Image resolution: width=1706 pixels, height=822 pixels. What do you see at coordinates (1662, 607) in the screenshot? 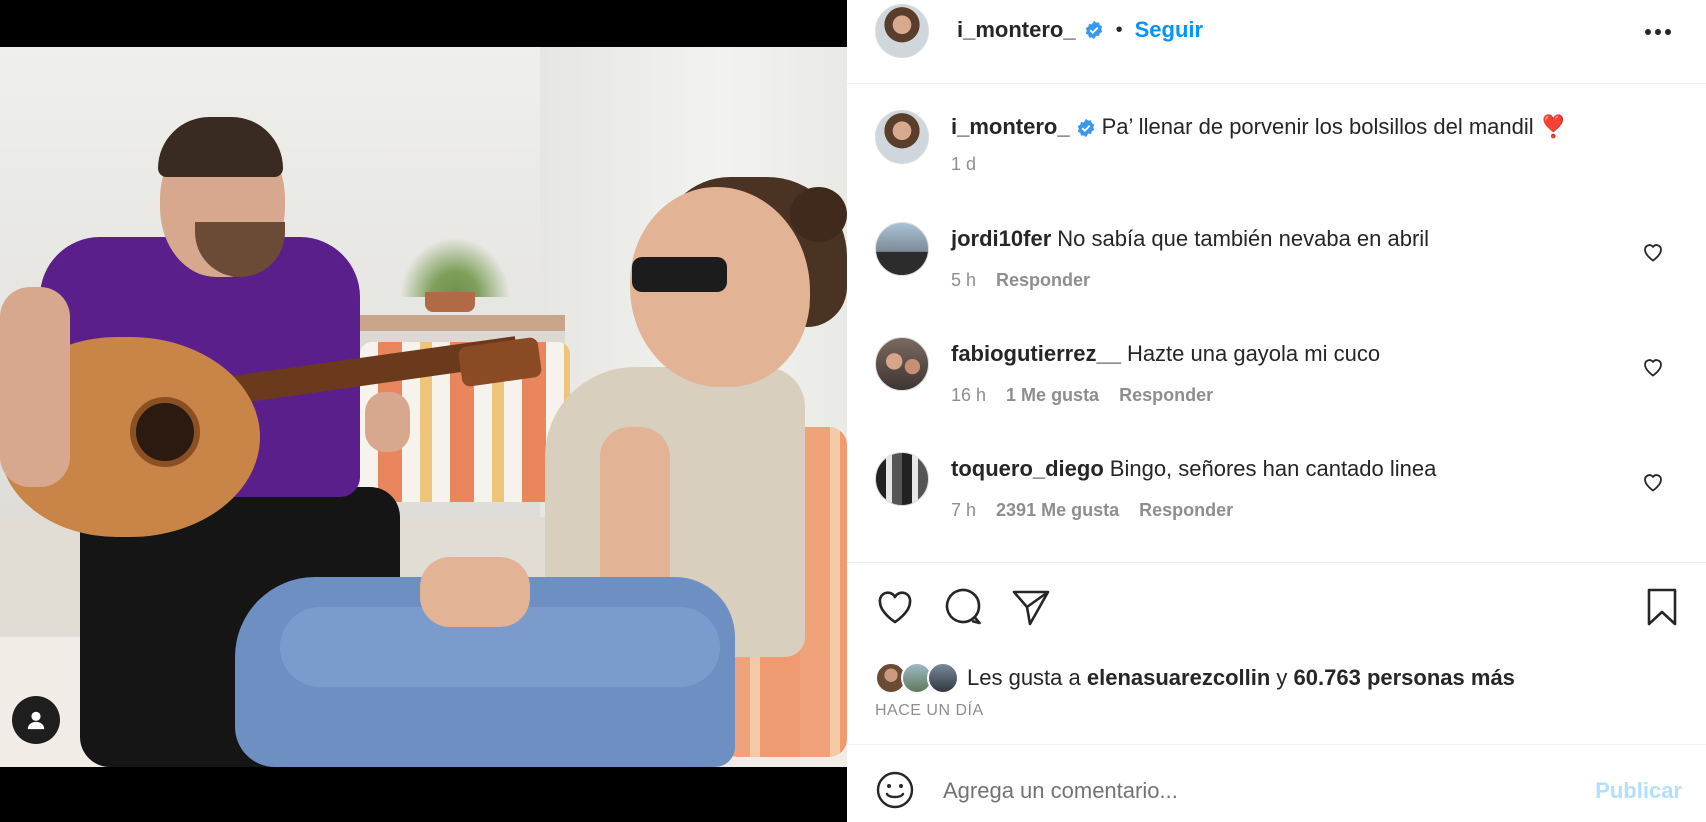
I see `bookmark-save-icon` at bounding box center [1662, 607].